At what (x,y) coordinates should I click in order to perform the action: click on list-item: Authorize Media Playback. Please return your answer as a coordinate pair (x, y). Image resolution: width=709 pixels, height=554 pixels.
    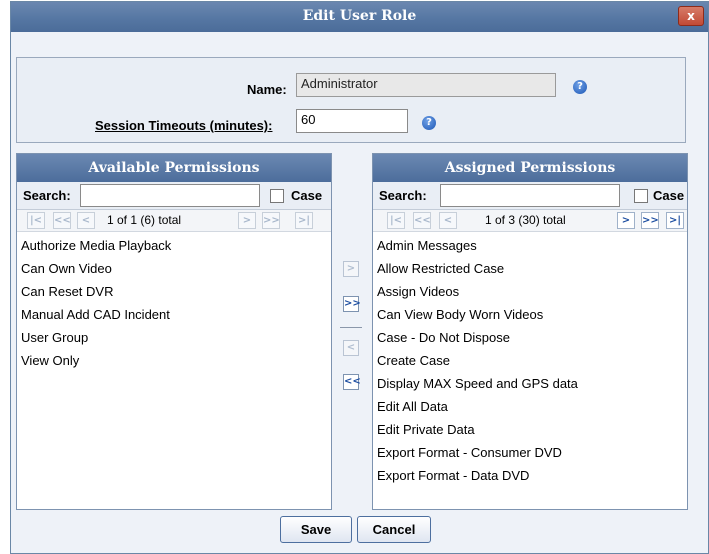
    Looking at the image, I should click on (175, 246).